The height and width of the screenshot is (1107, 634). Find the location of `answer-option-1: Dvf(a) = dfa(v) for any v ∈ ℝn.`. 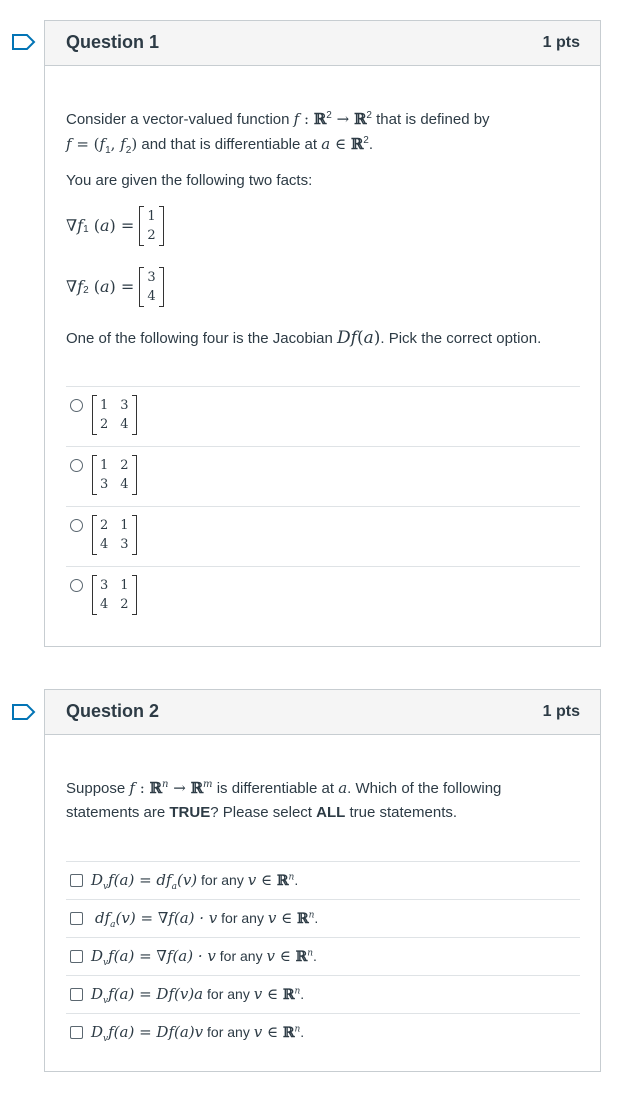

answer-option-1: Dvf(a) = dfa(v) for any v ∈ ℝn. is located at coordinates (323, 880).